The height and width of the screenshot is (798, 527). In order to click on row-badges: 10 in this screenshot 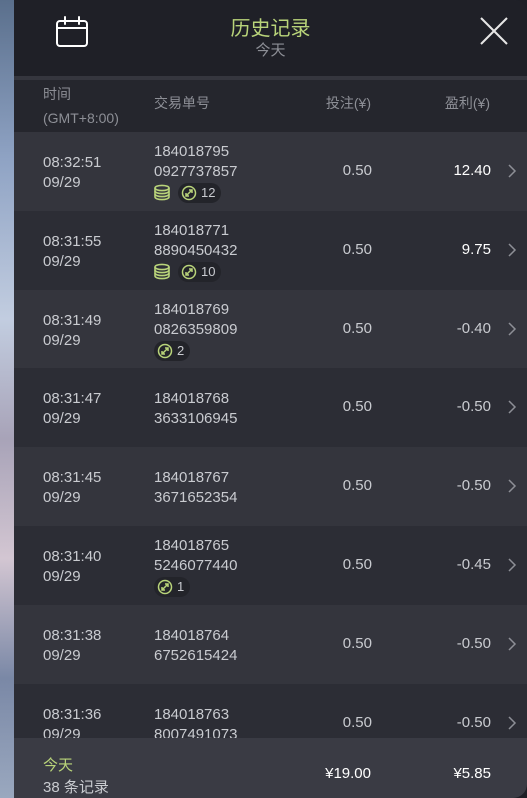, I will do `click(195, 271)`.